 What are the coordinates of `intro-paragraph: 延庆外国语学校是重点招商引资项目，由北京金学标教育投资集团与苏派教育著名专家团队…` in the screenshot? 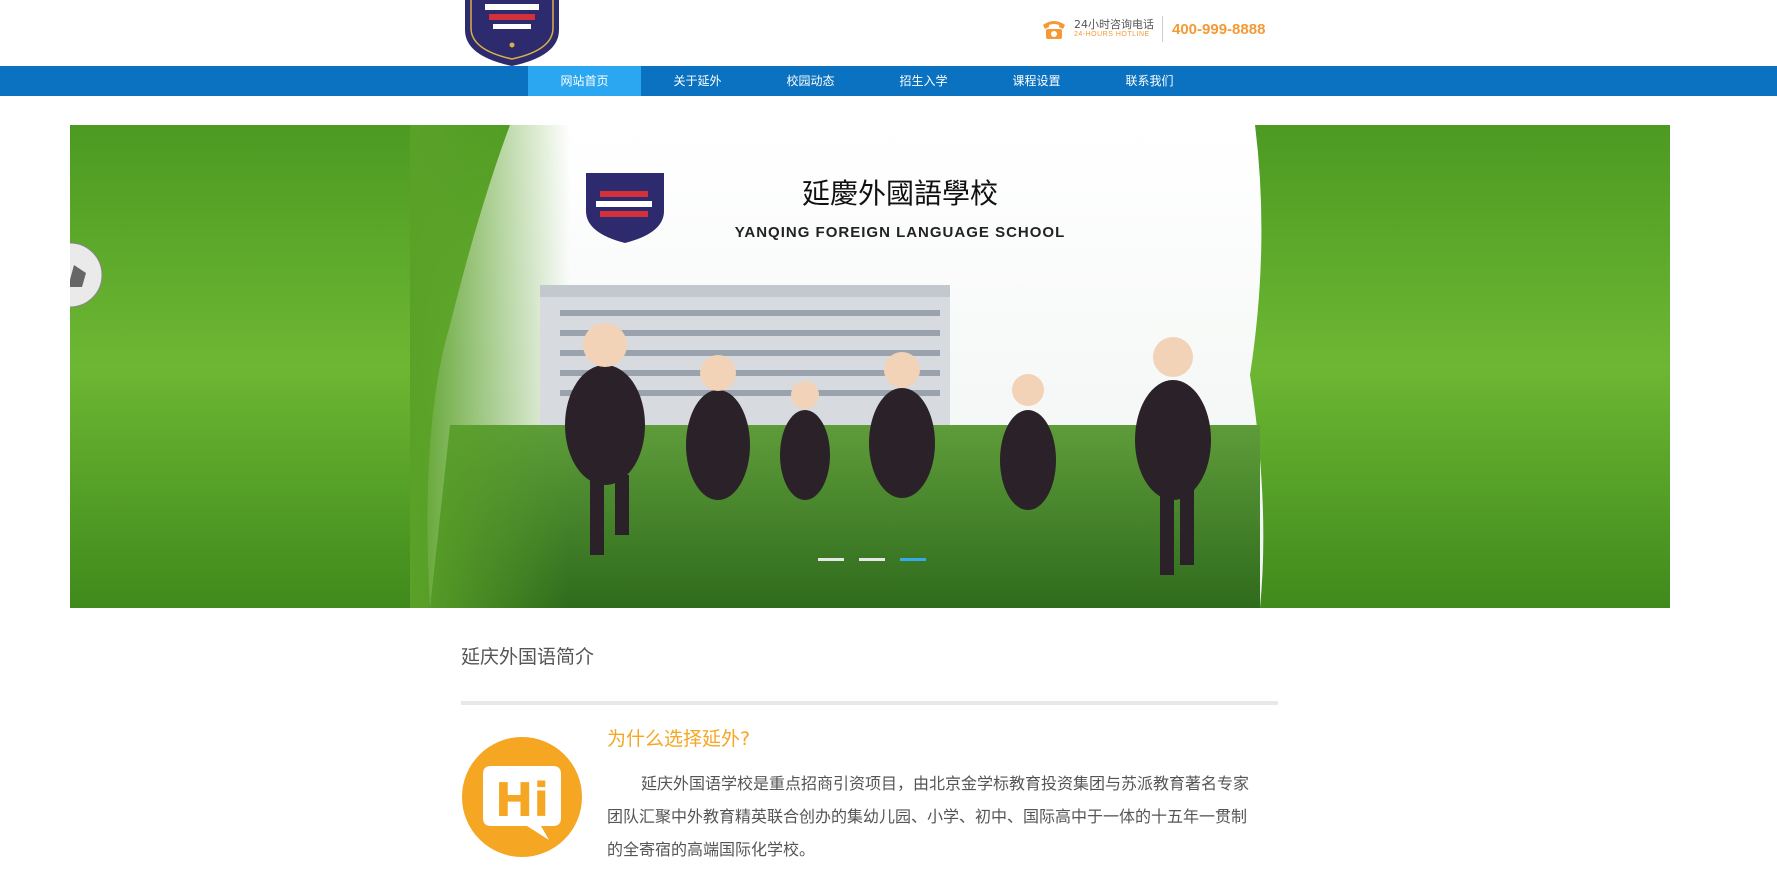 It's located at (928, 816).